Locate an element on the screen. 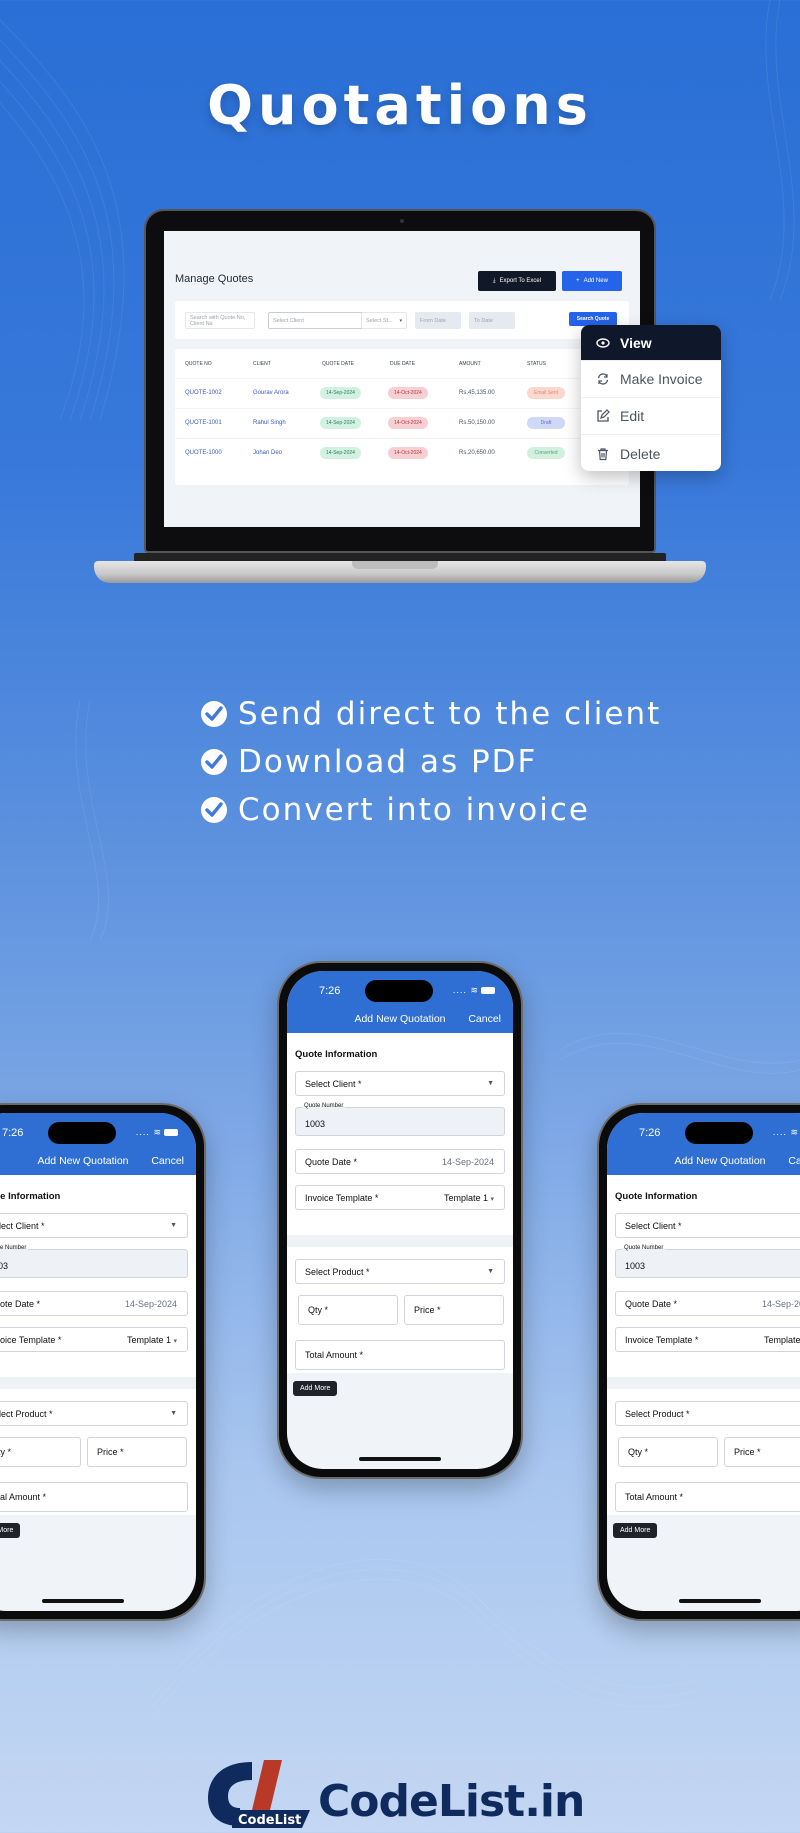 This screenshot has width=800, height=1833. feature-item: Send direct to the client is located at coordinates (430, 714).